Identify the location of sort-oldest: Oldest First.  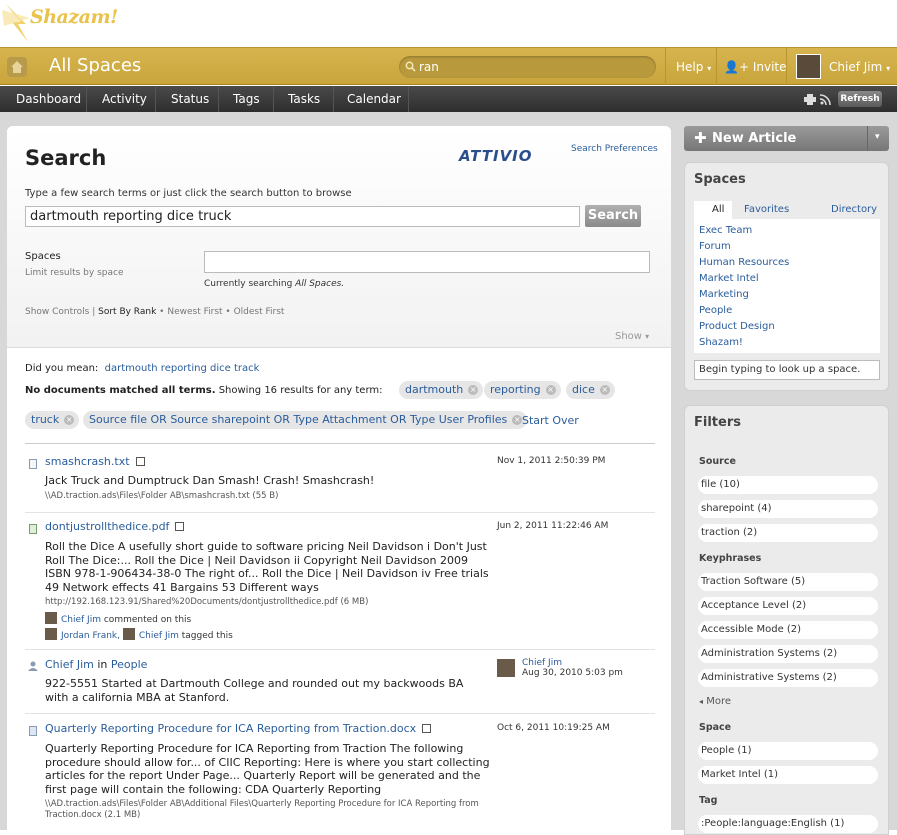
(259, 312).